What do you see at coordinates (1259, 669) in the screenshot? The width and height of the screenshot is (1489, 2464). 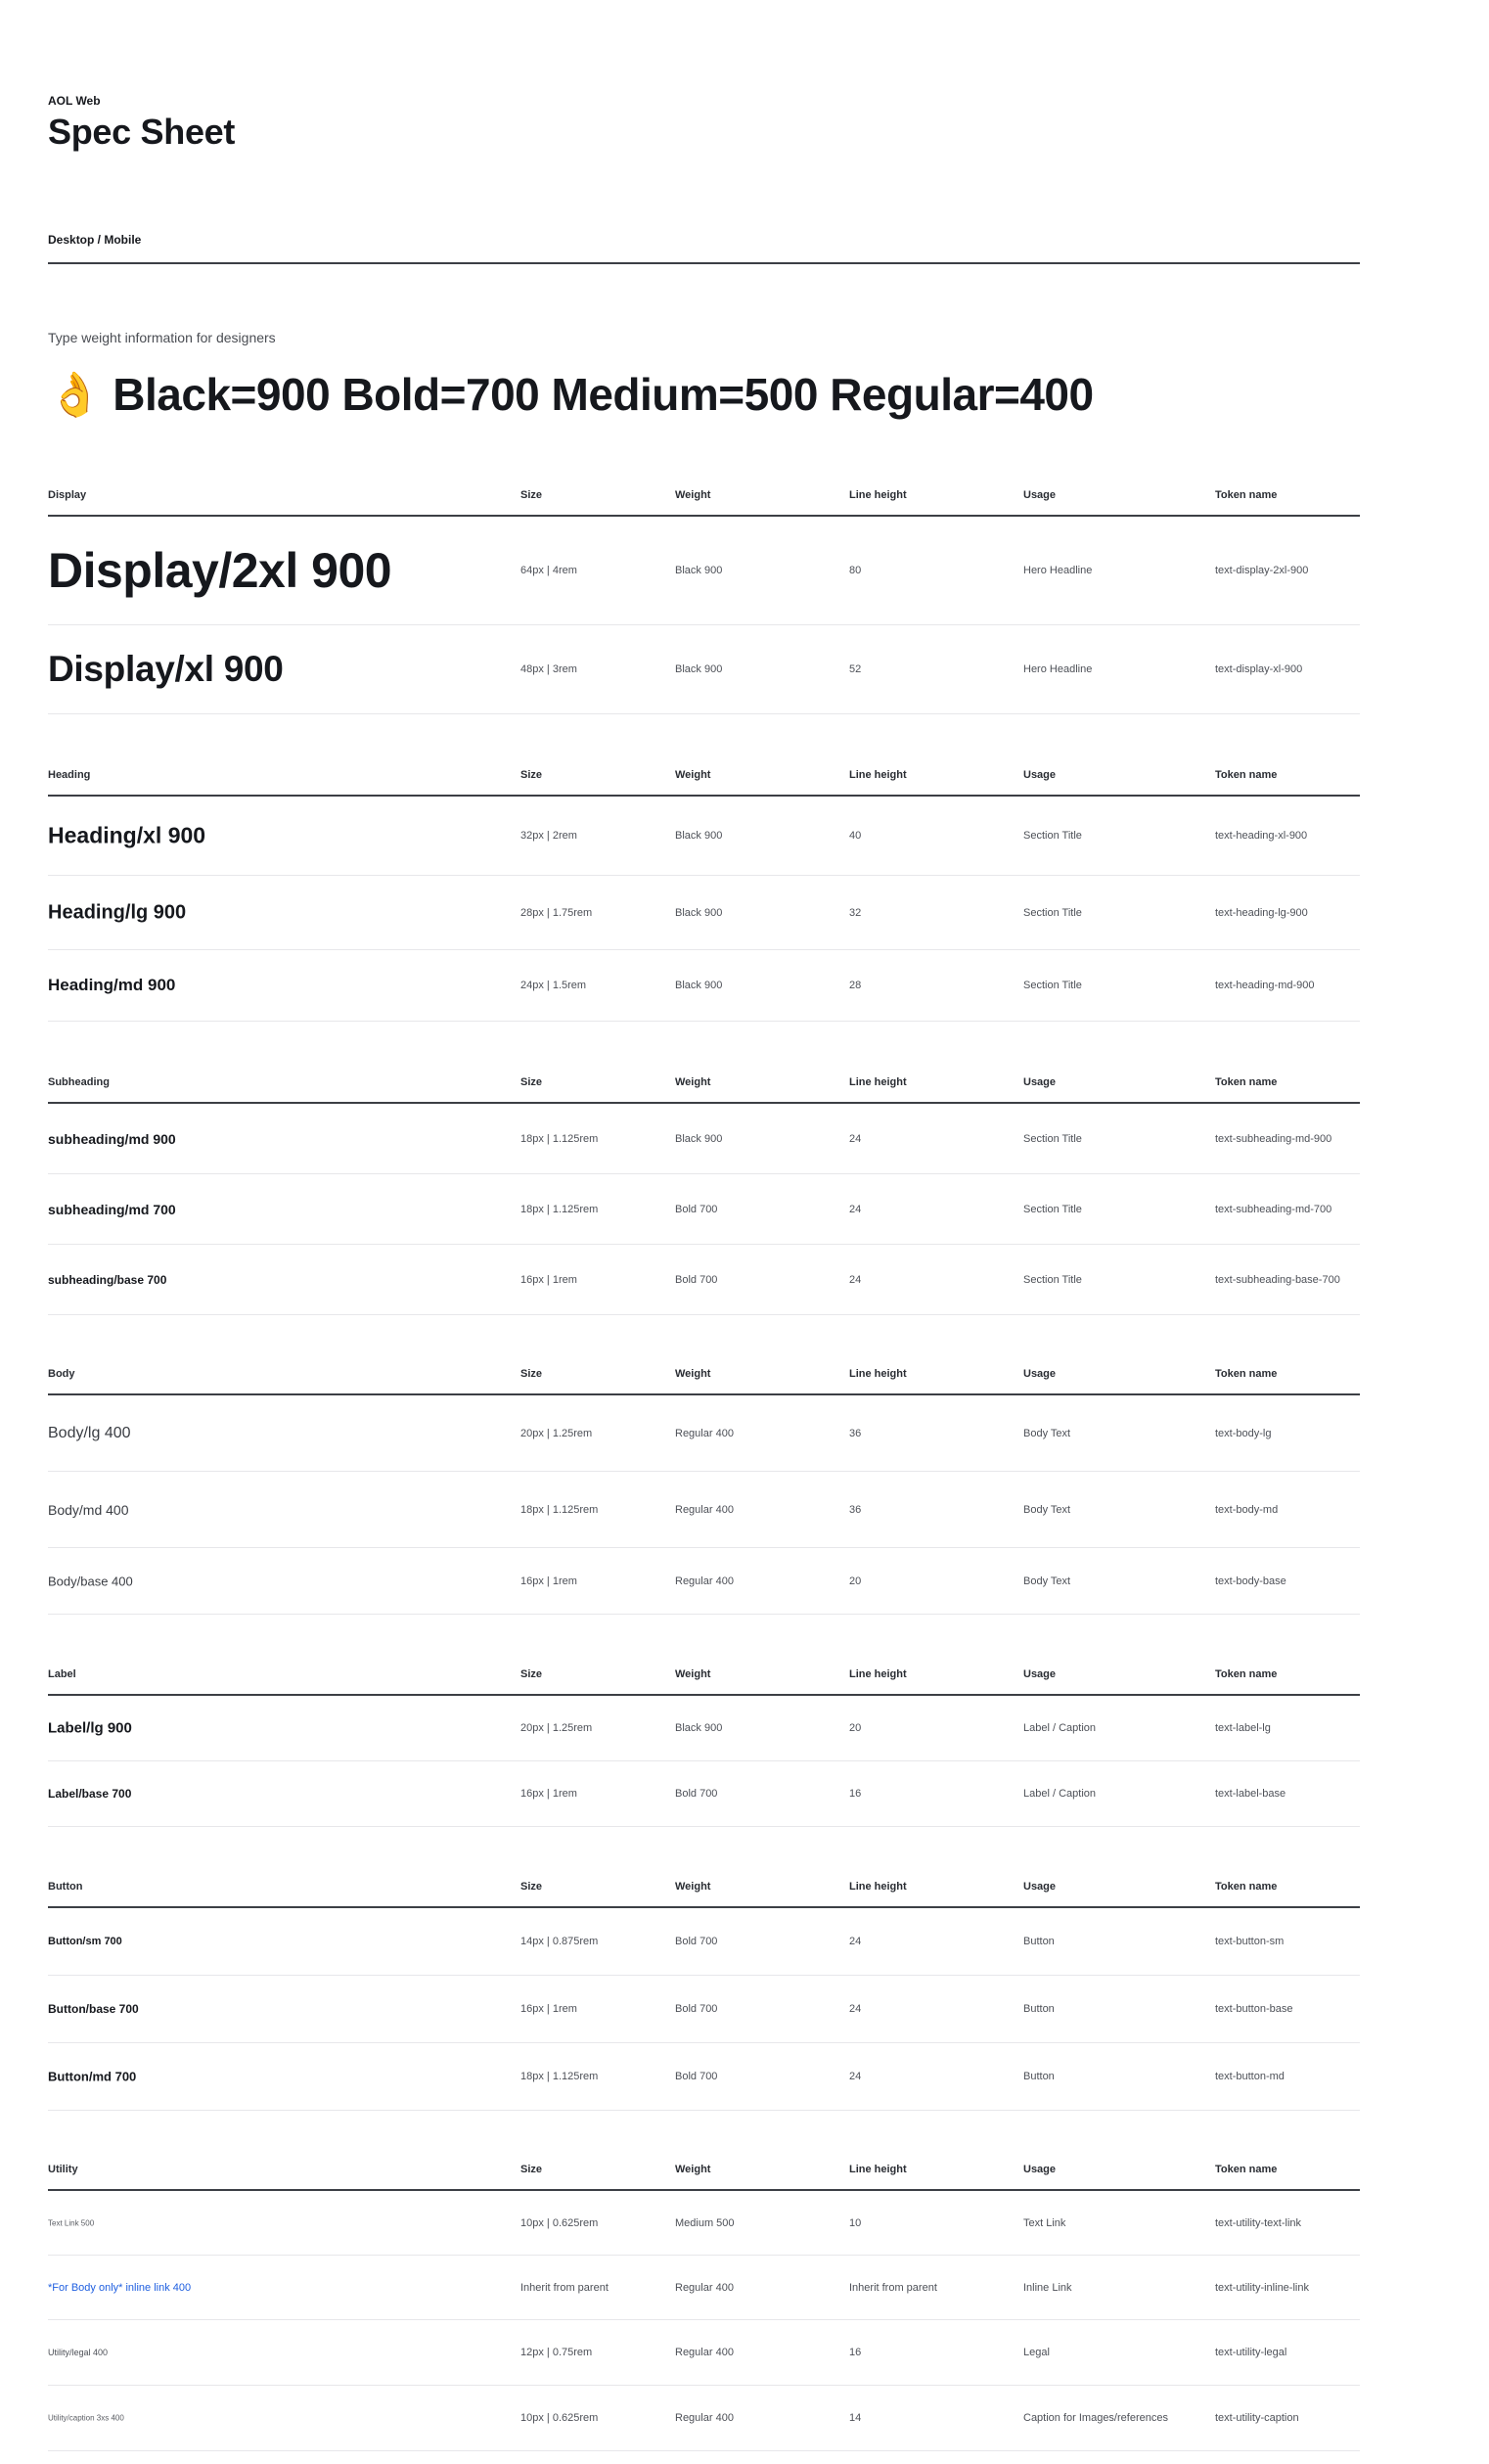 I see `token-value: text-display-xl-900` at bounding box center [1259, 669].